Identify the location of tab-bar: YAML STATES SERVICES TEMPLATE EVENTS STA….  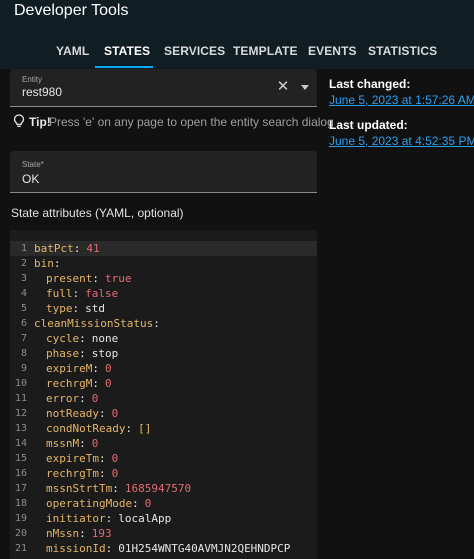
(237, 52).